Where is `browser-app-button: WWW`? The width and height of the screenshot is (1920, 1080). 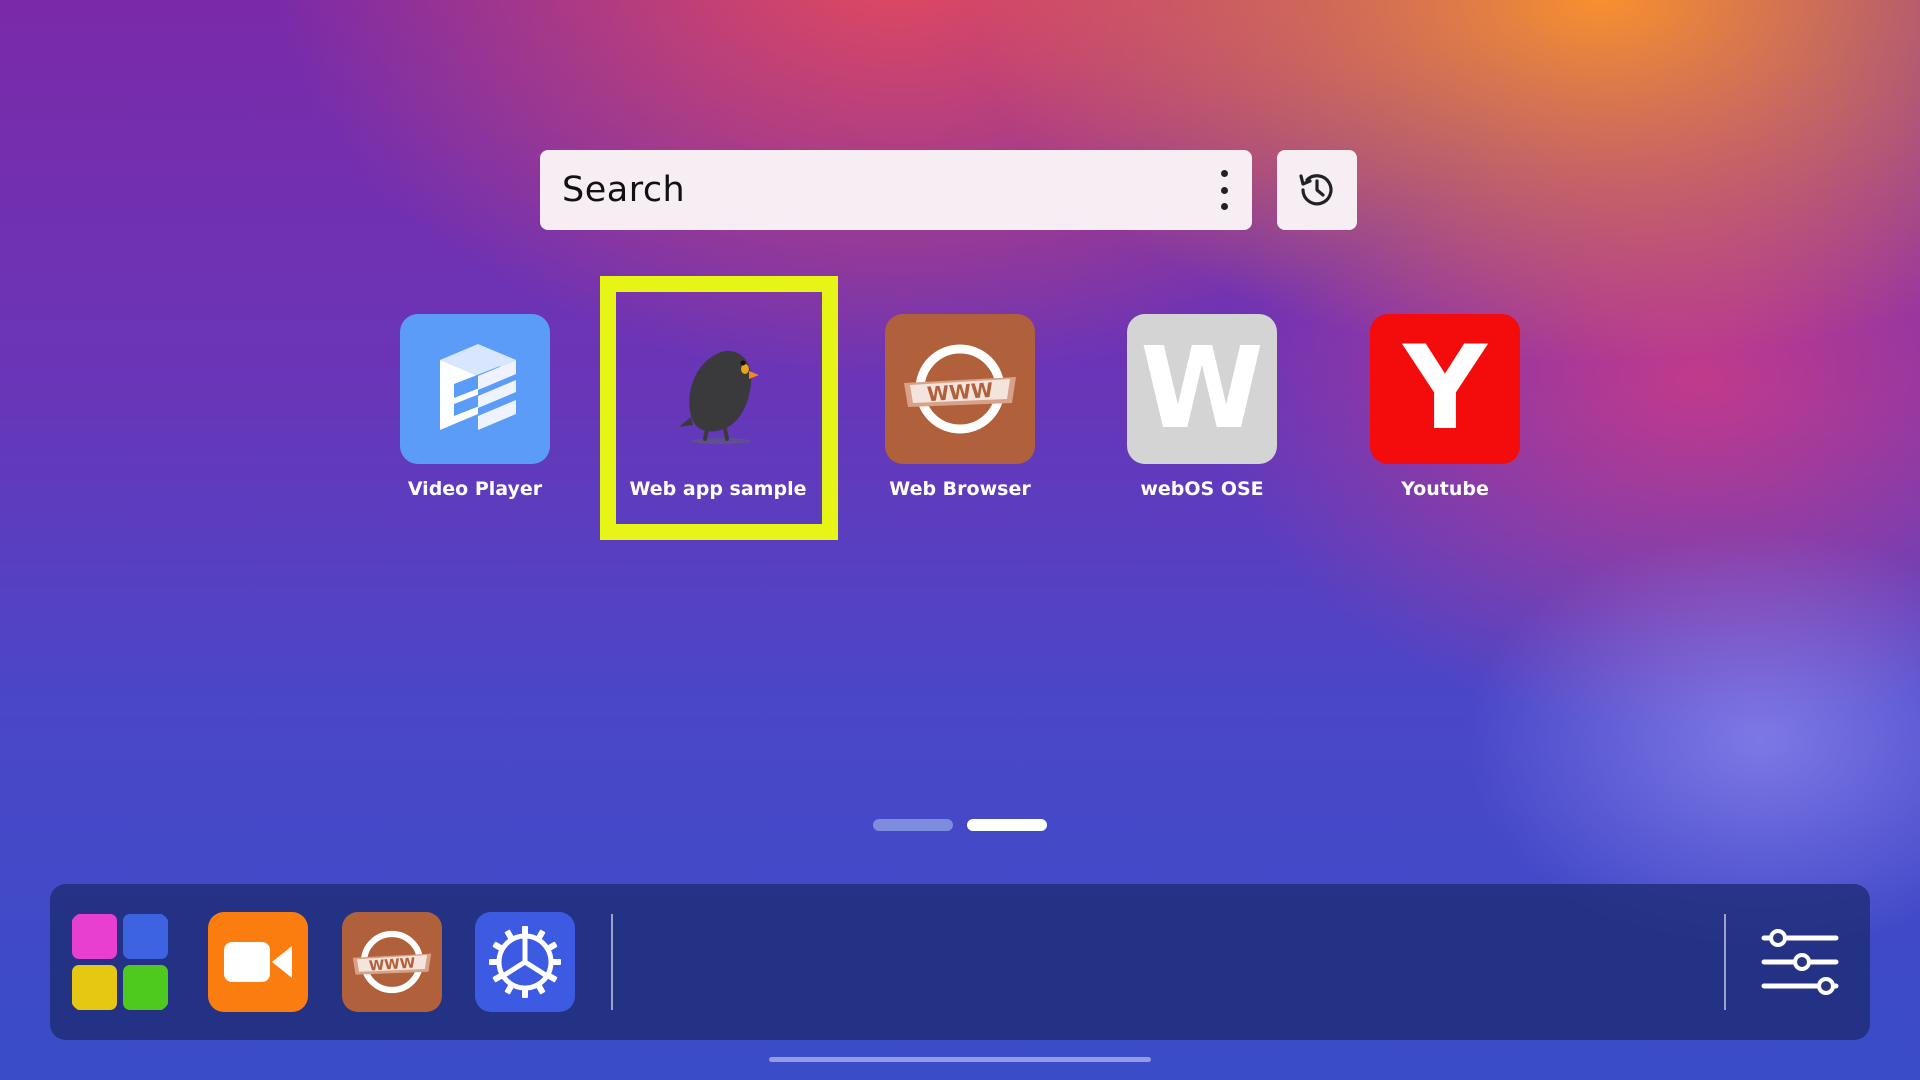
browser-app-button: WWW is located at coordinates (392, 962).